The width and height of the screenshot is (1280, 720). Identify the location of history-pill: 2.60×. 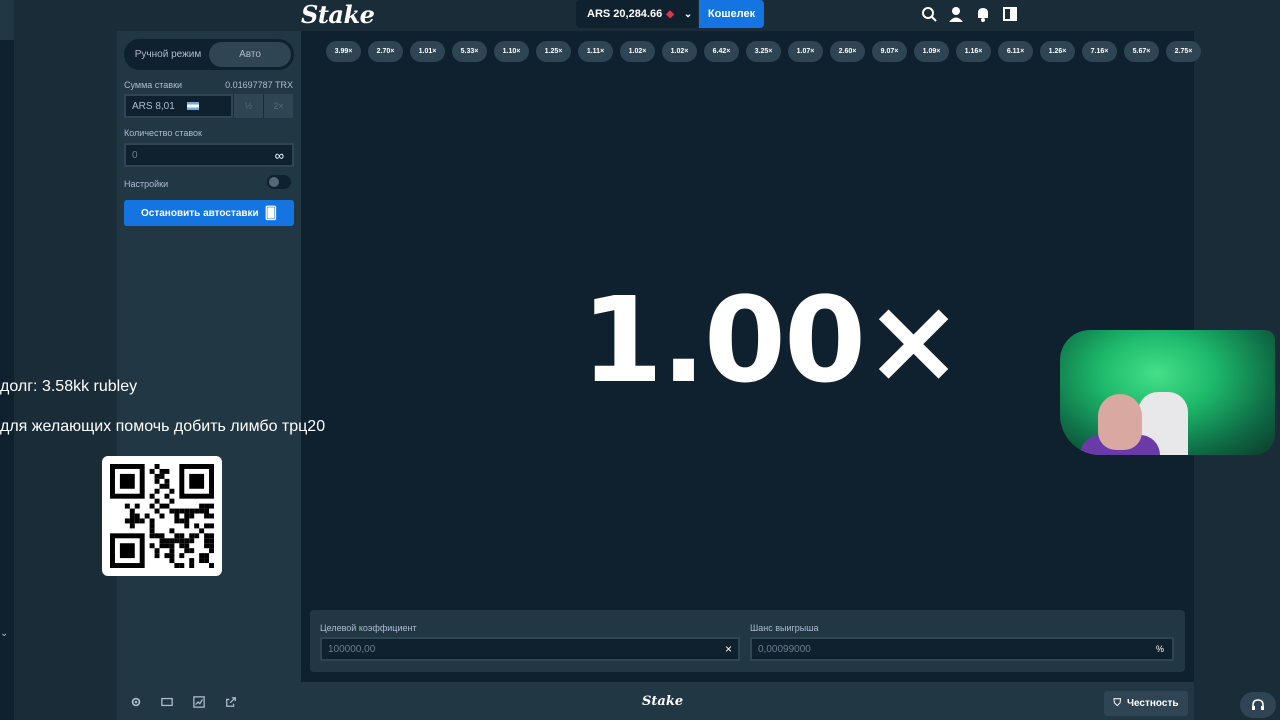
(847, 51).